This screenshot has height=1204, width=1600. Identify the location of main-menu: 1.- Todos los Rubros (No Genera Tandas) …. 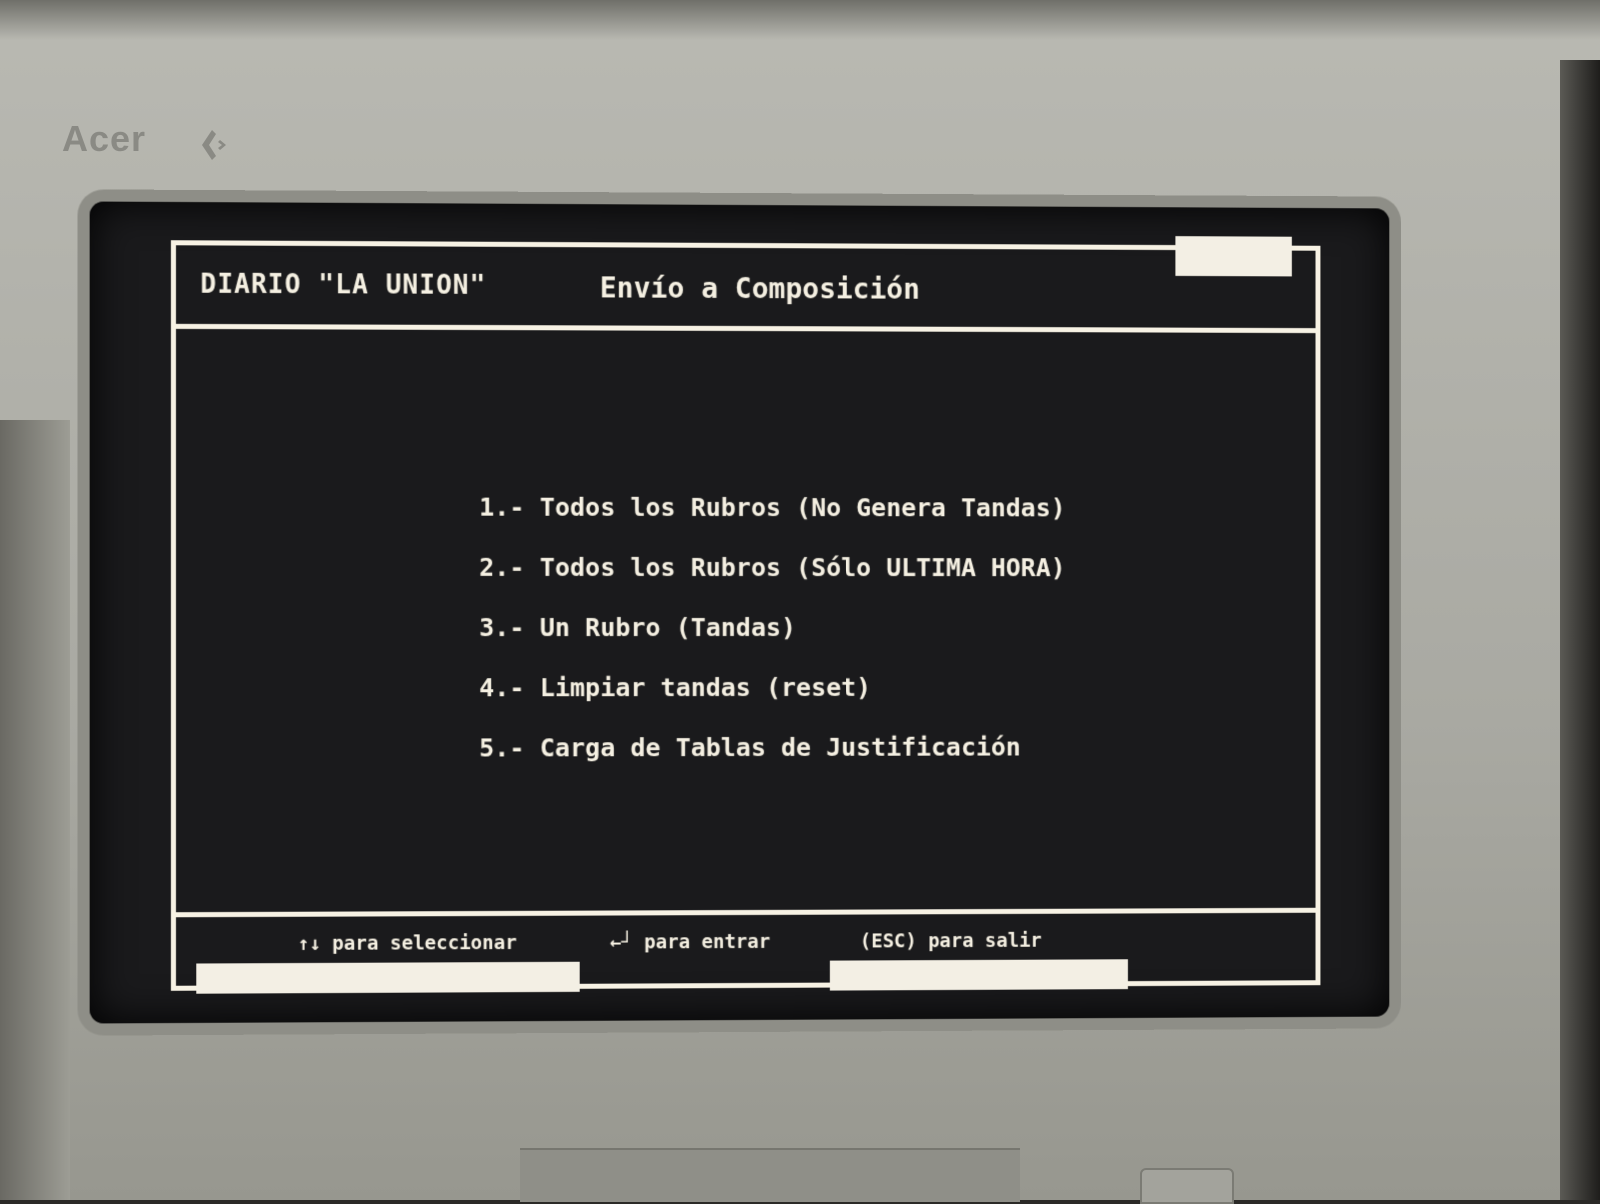
(772, 628).